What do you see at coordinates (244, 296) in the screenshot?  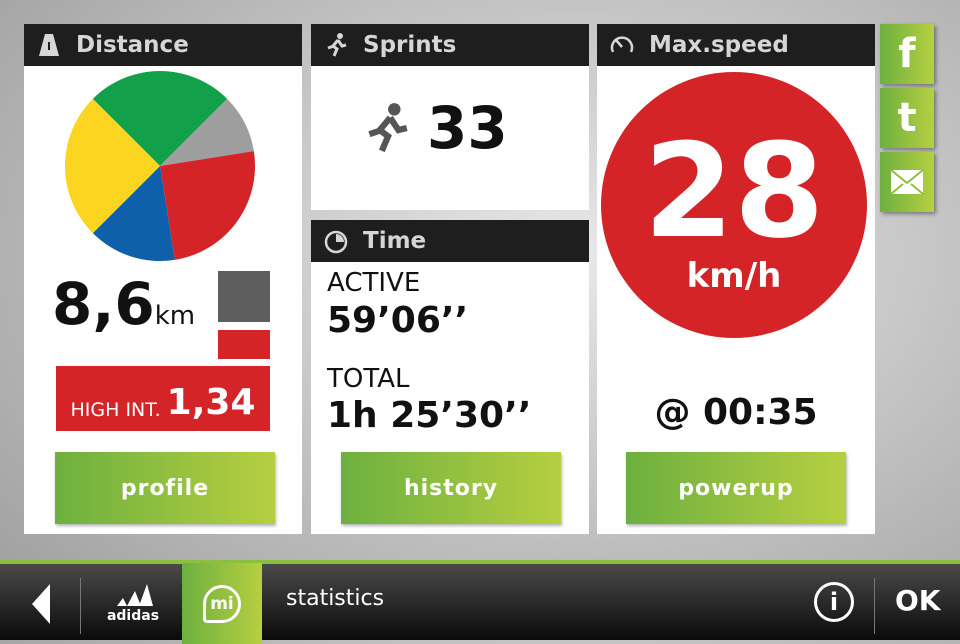 I see `legend-swatch-gray` at bounding box center [244, 296].